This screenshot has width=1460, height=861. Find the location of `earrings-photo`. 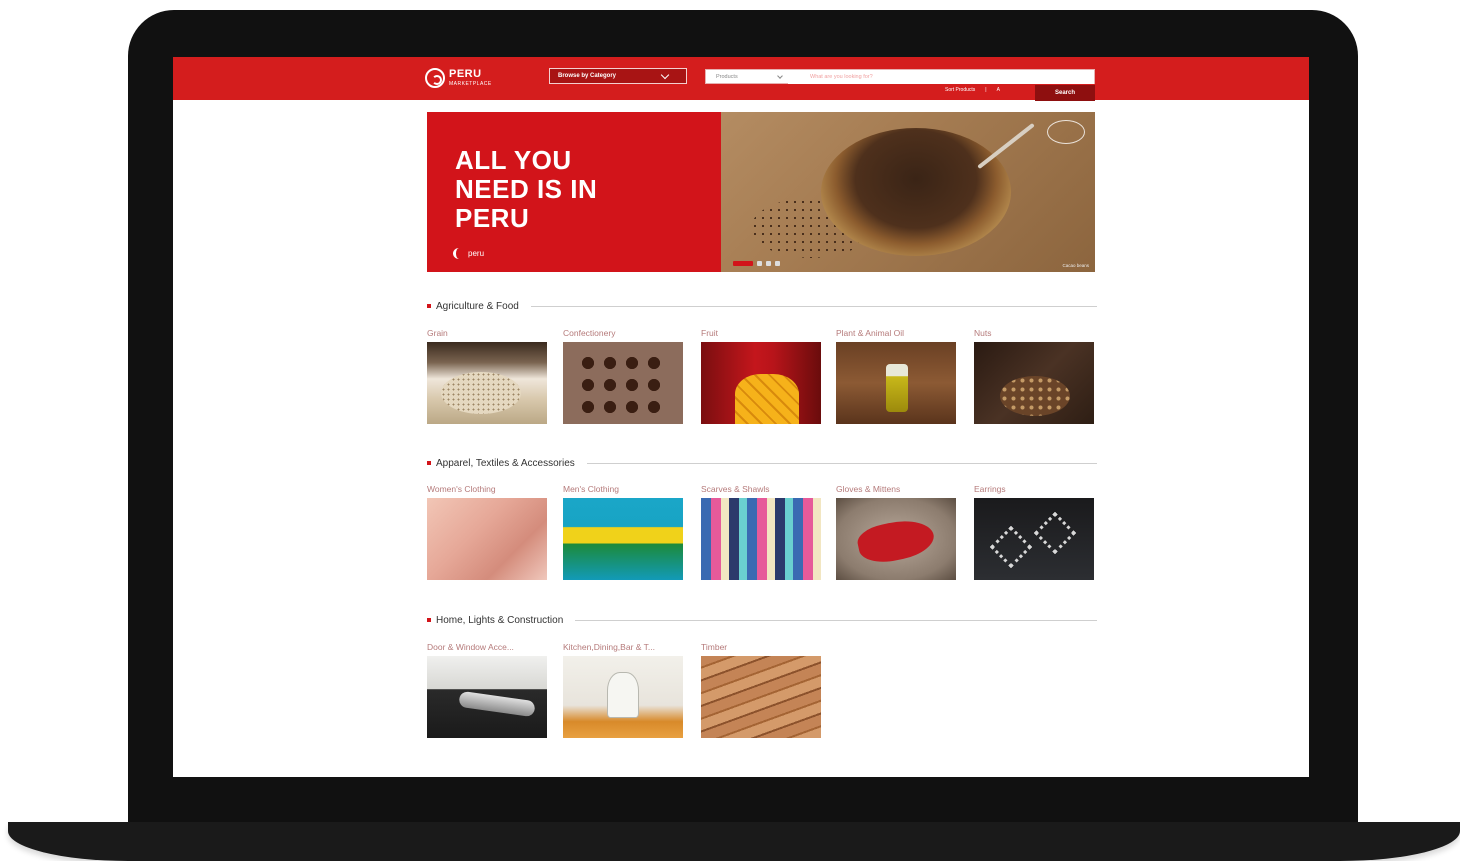

earrings-photo is located at coordinates (1034, 539).